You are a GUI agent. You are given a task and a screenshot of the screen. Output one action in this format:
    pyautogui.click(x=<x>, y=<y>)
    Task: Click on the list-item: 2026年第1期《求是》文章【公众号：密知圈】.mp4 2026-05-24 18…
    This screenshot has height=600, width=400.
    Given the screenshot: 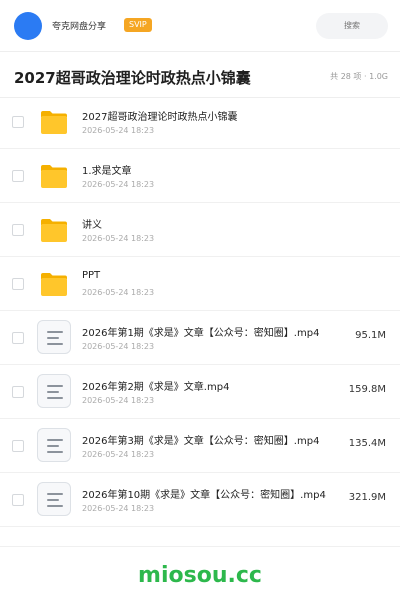 What is the action you would take?
    pyautogui.click(x=200, y=338)
    